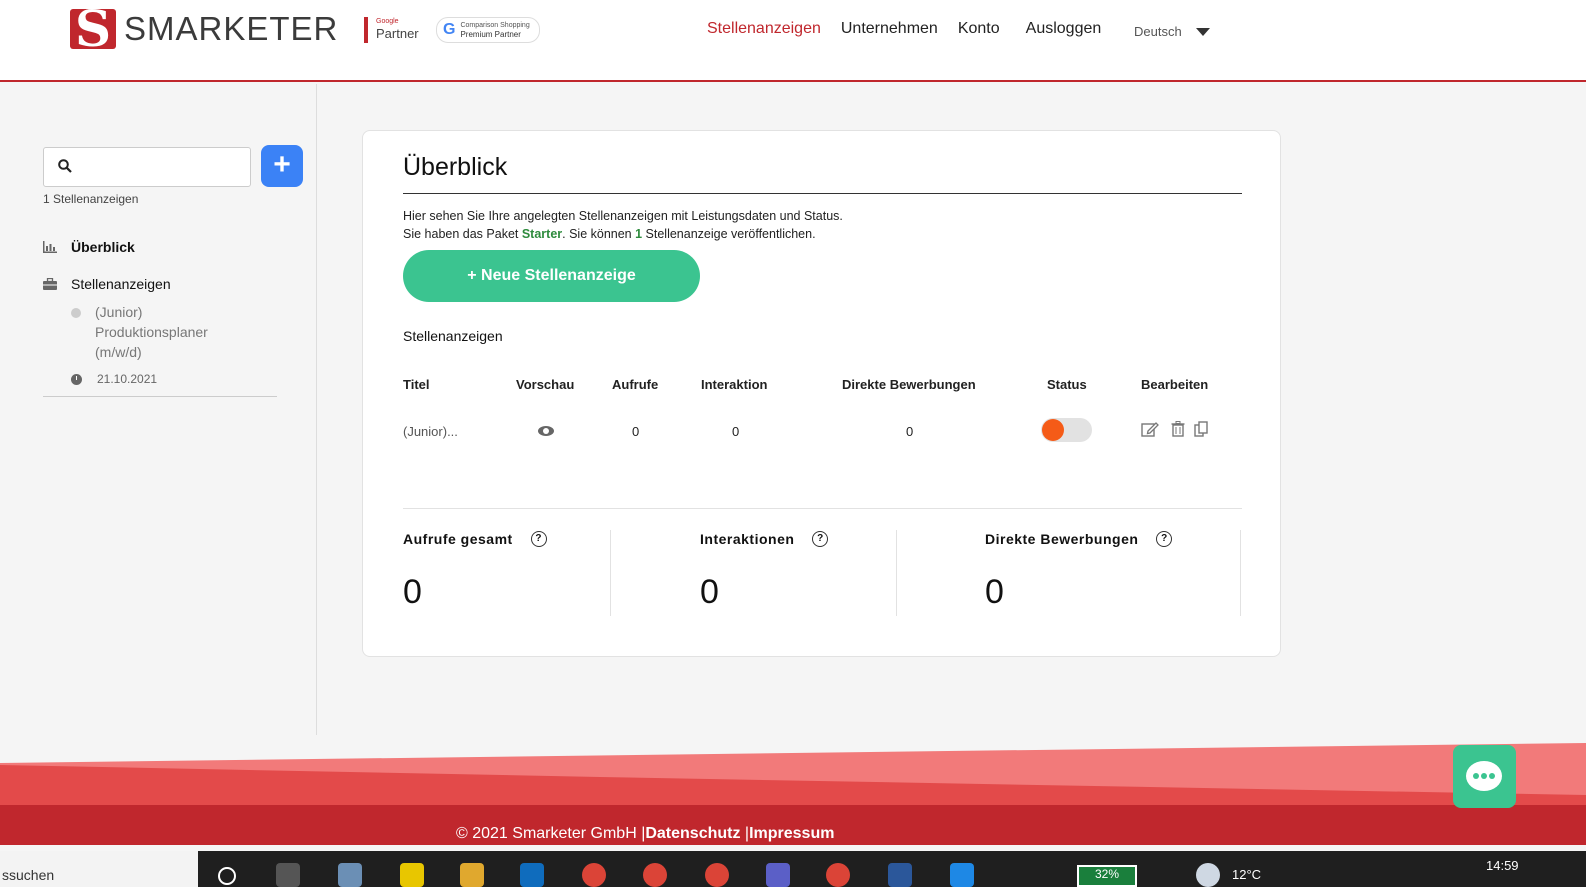 This screenshot has height=887, width=1586. Describe the element at coordinates (76, 313) in the screenshot. I see `job-status-dot` at that location.